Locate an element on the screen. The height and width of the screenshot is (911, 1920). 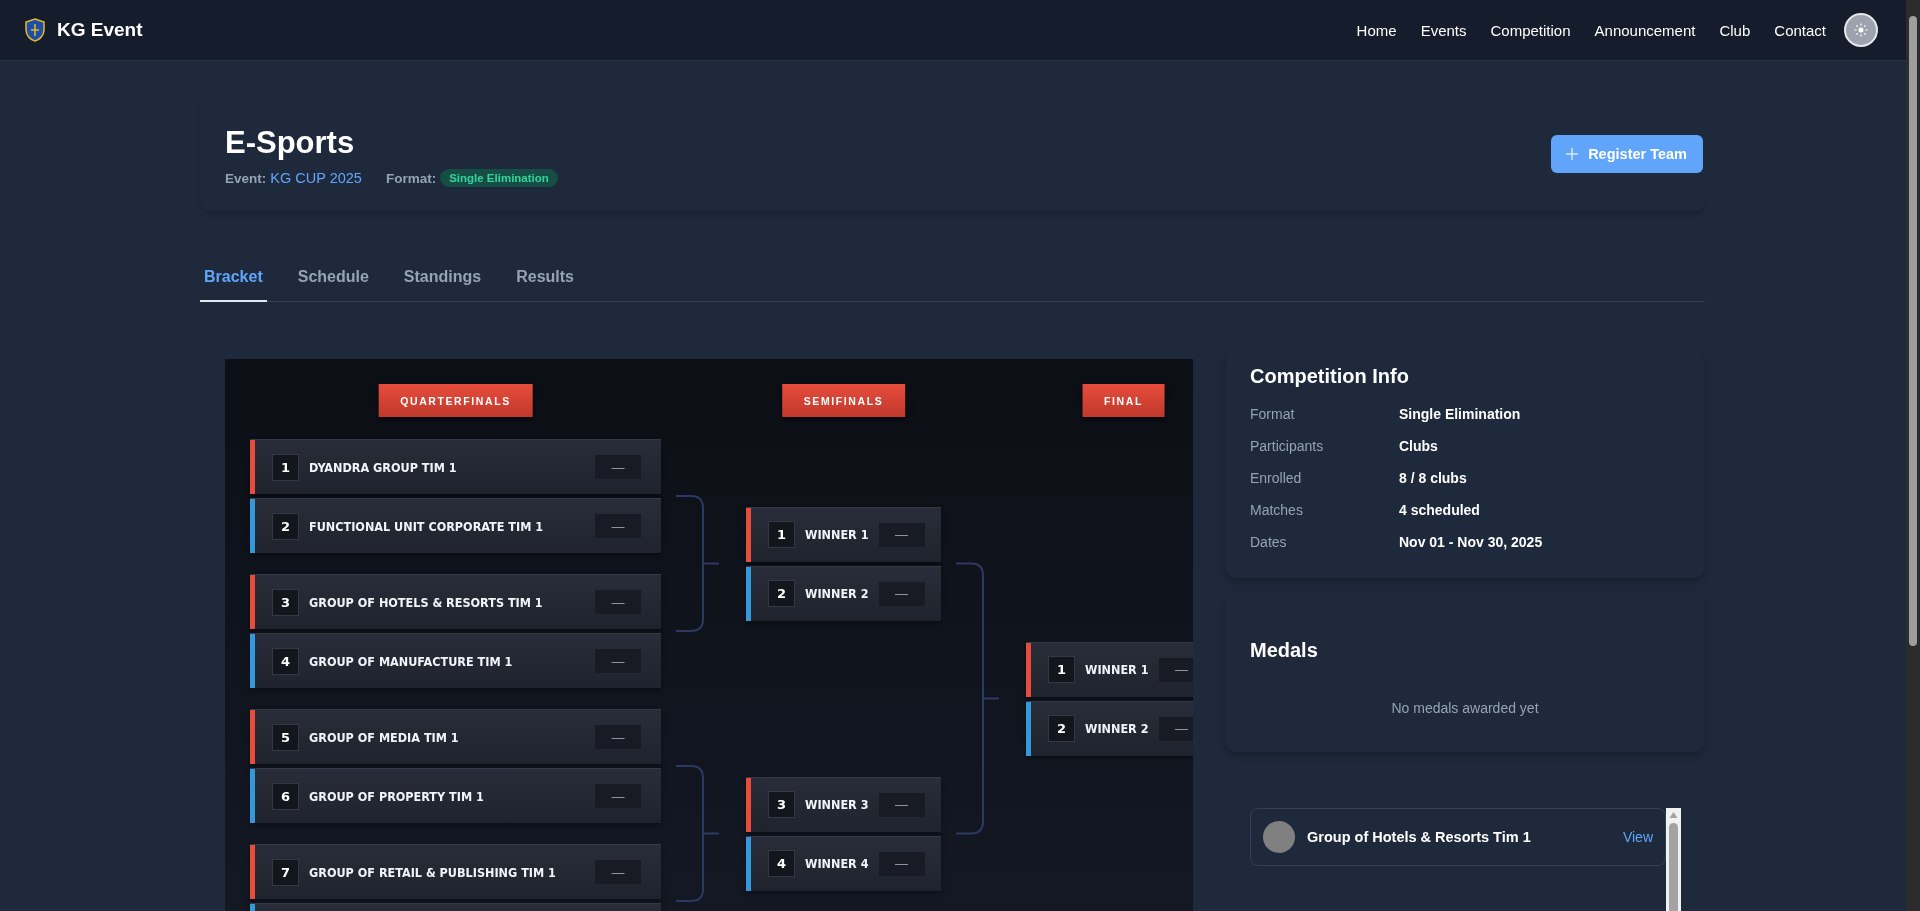
team-name: WINNER 3 is located at coordinates (837, 804).